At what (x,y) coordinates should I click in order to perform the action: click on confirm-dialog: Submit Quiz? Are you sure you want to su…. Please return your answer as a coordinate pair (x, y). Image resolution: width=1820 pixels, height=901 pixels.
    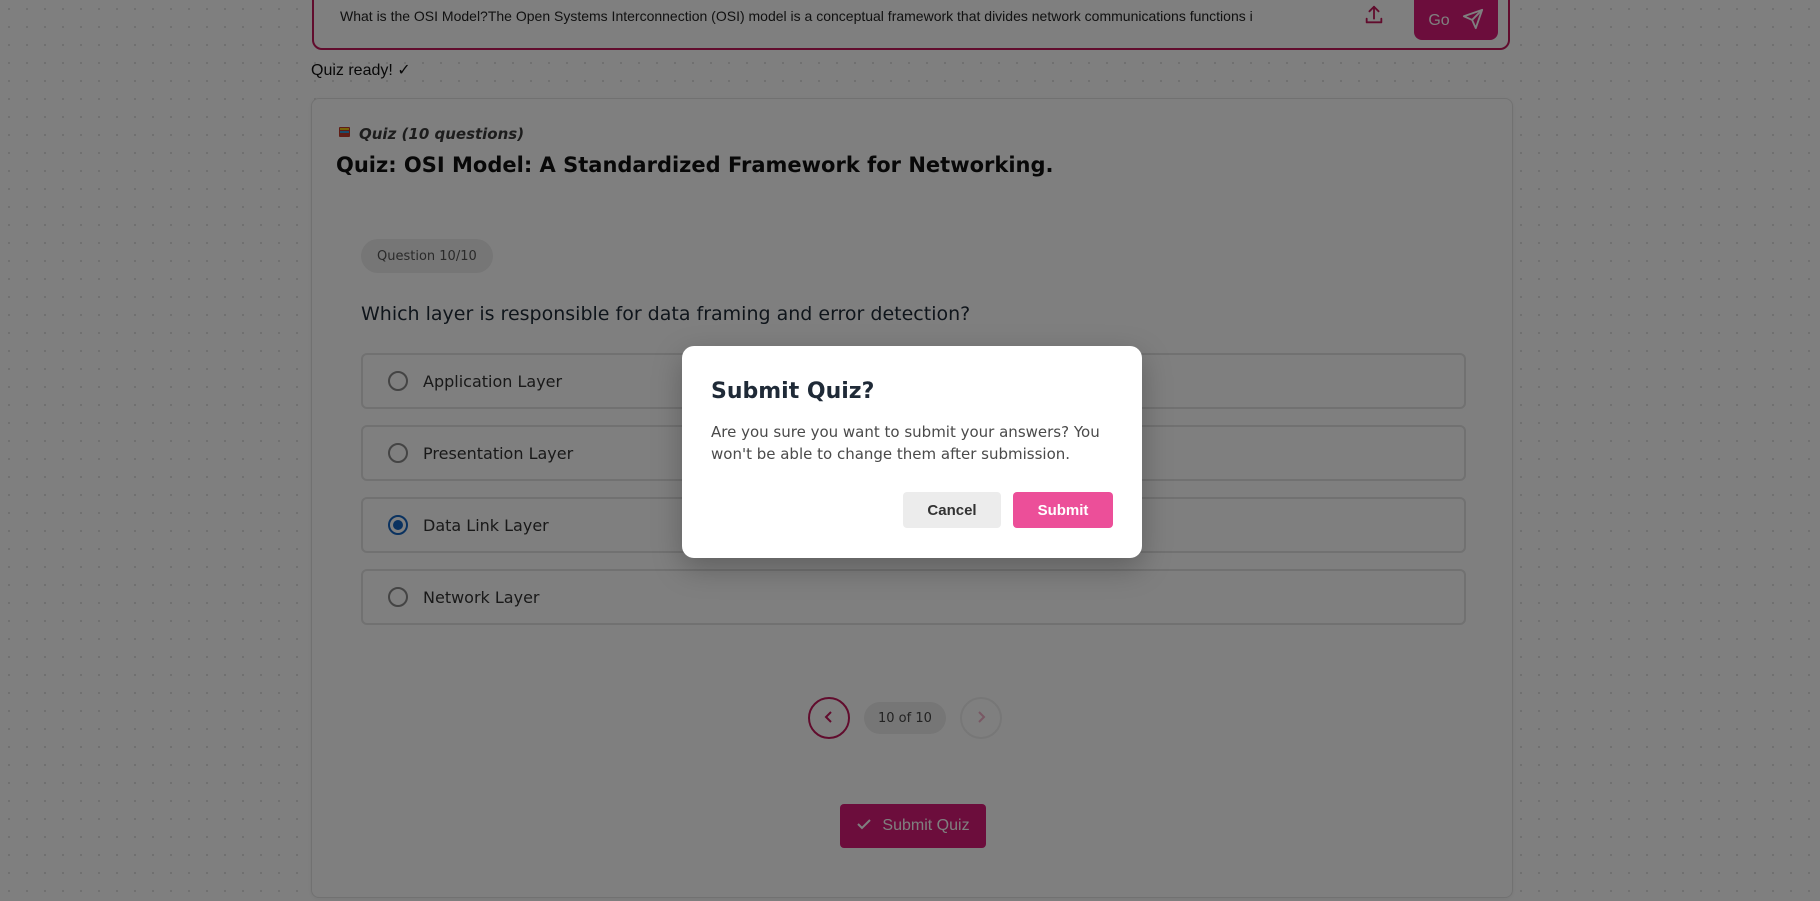
    Looking at the image, I should click on (912, 452).